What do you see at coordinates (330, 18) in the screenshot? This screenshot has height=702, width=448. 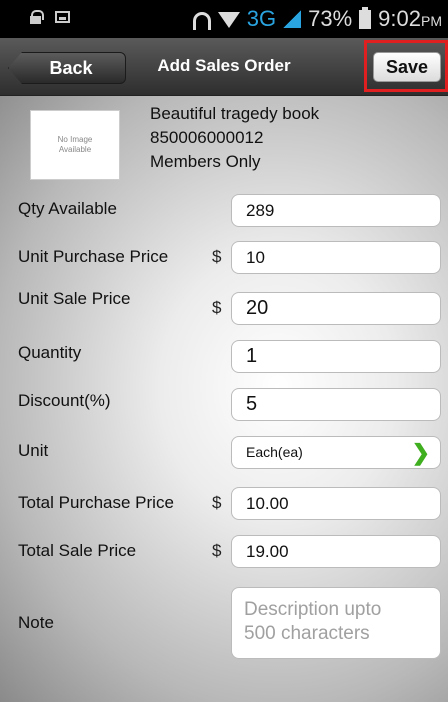 I see `battery-percent: 73%` at bounding box center [330, 18].